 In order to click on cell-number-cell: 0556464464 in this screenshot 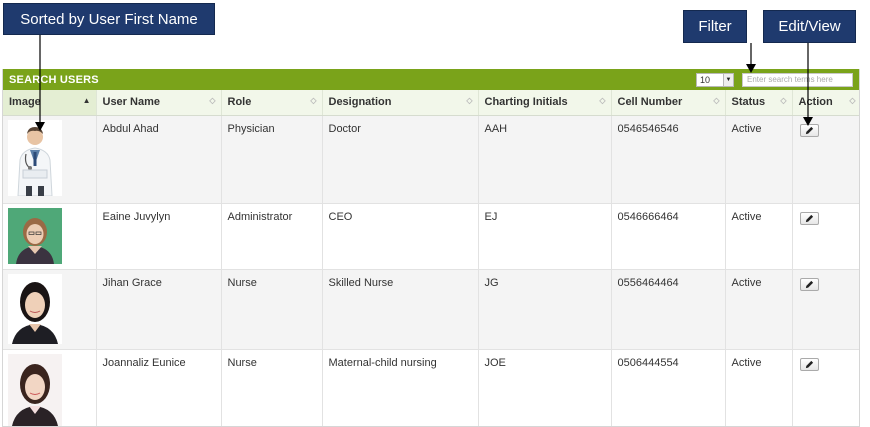, I will do `click(668, 309)`.